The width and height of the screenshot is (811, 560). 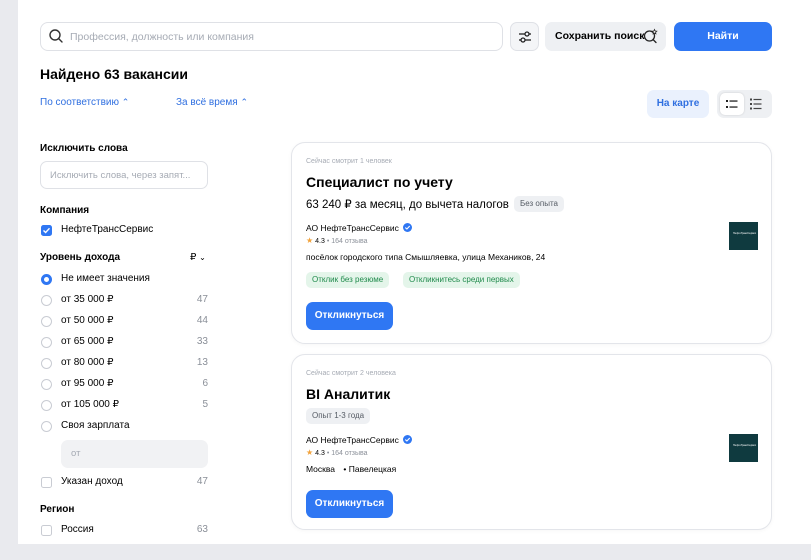 What do you see at coordinates (349, 161) in the screenshot?
I see `viewers-count: Сейчас смотрит 1 человек` at bounding box center [349, 161].